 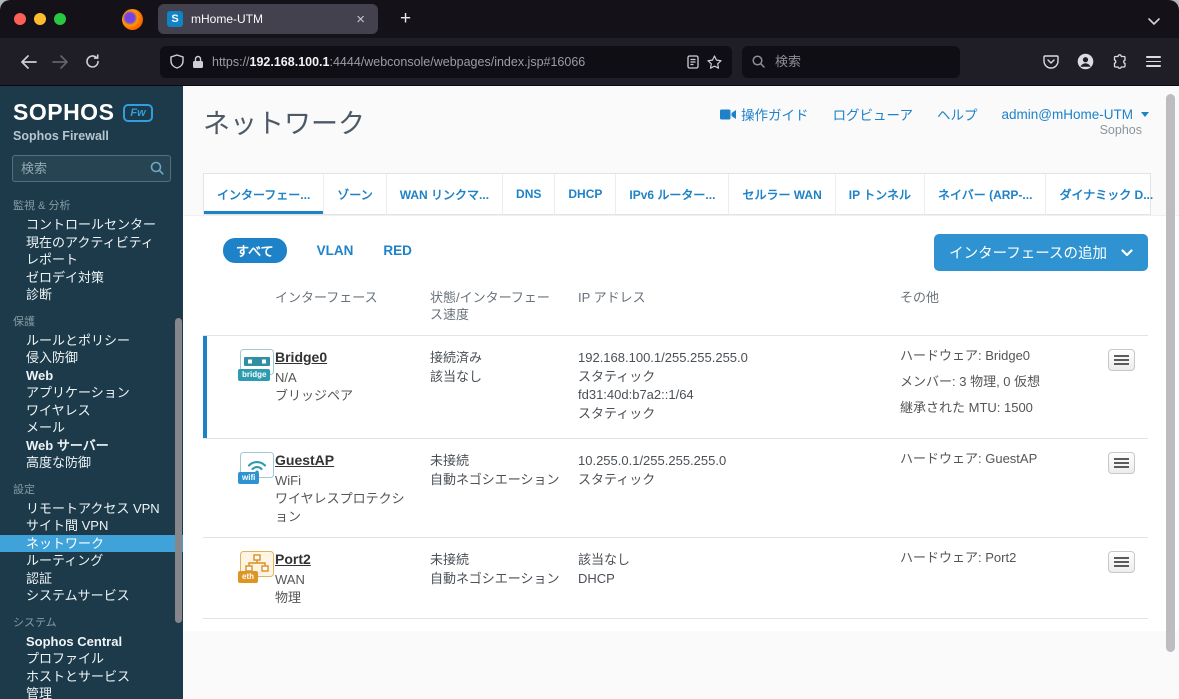 What do you see at coordinates (1051, 62) in the screenshot?
I see `pocket-icon` at bounding box center [1051, 62].